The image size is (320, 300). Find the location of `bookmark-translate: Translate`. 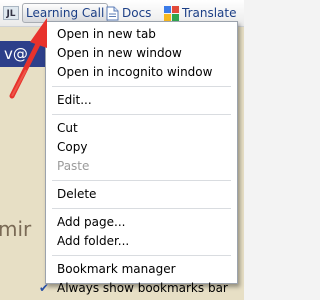

bookmark-translate: Translate is located at coordinates (200, 13).